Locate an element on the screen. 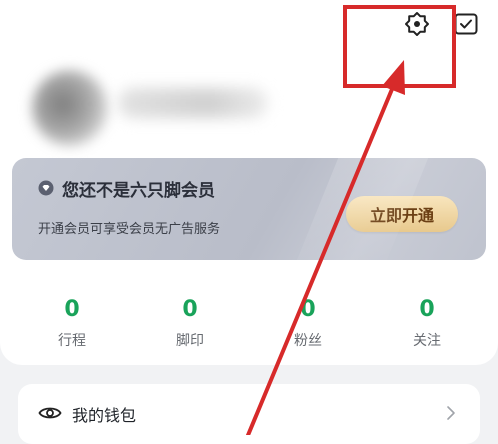  eye-icon is located at coordinates (50, 413).